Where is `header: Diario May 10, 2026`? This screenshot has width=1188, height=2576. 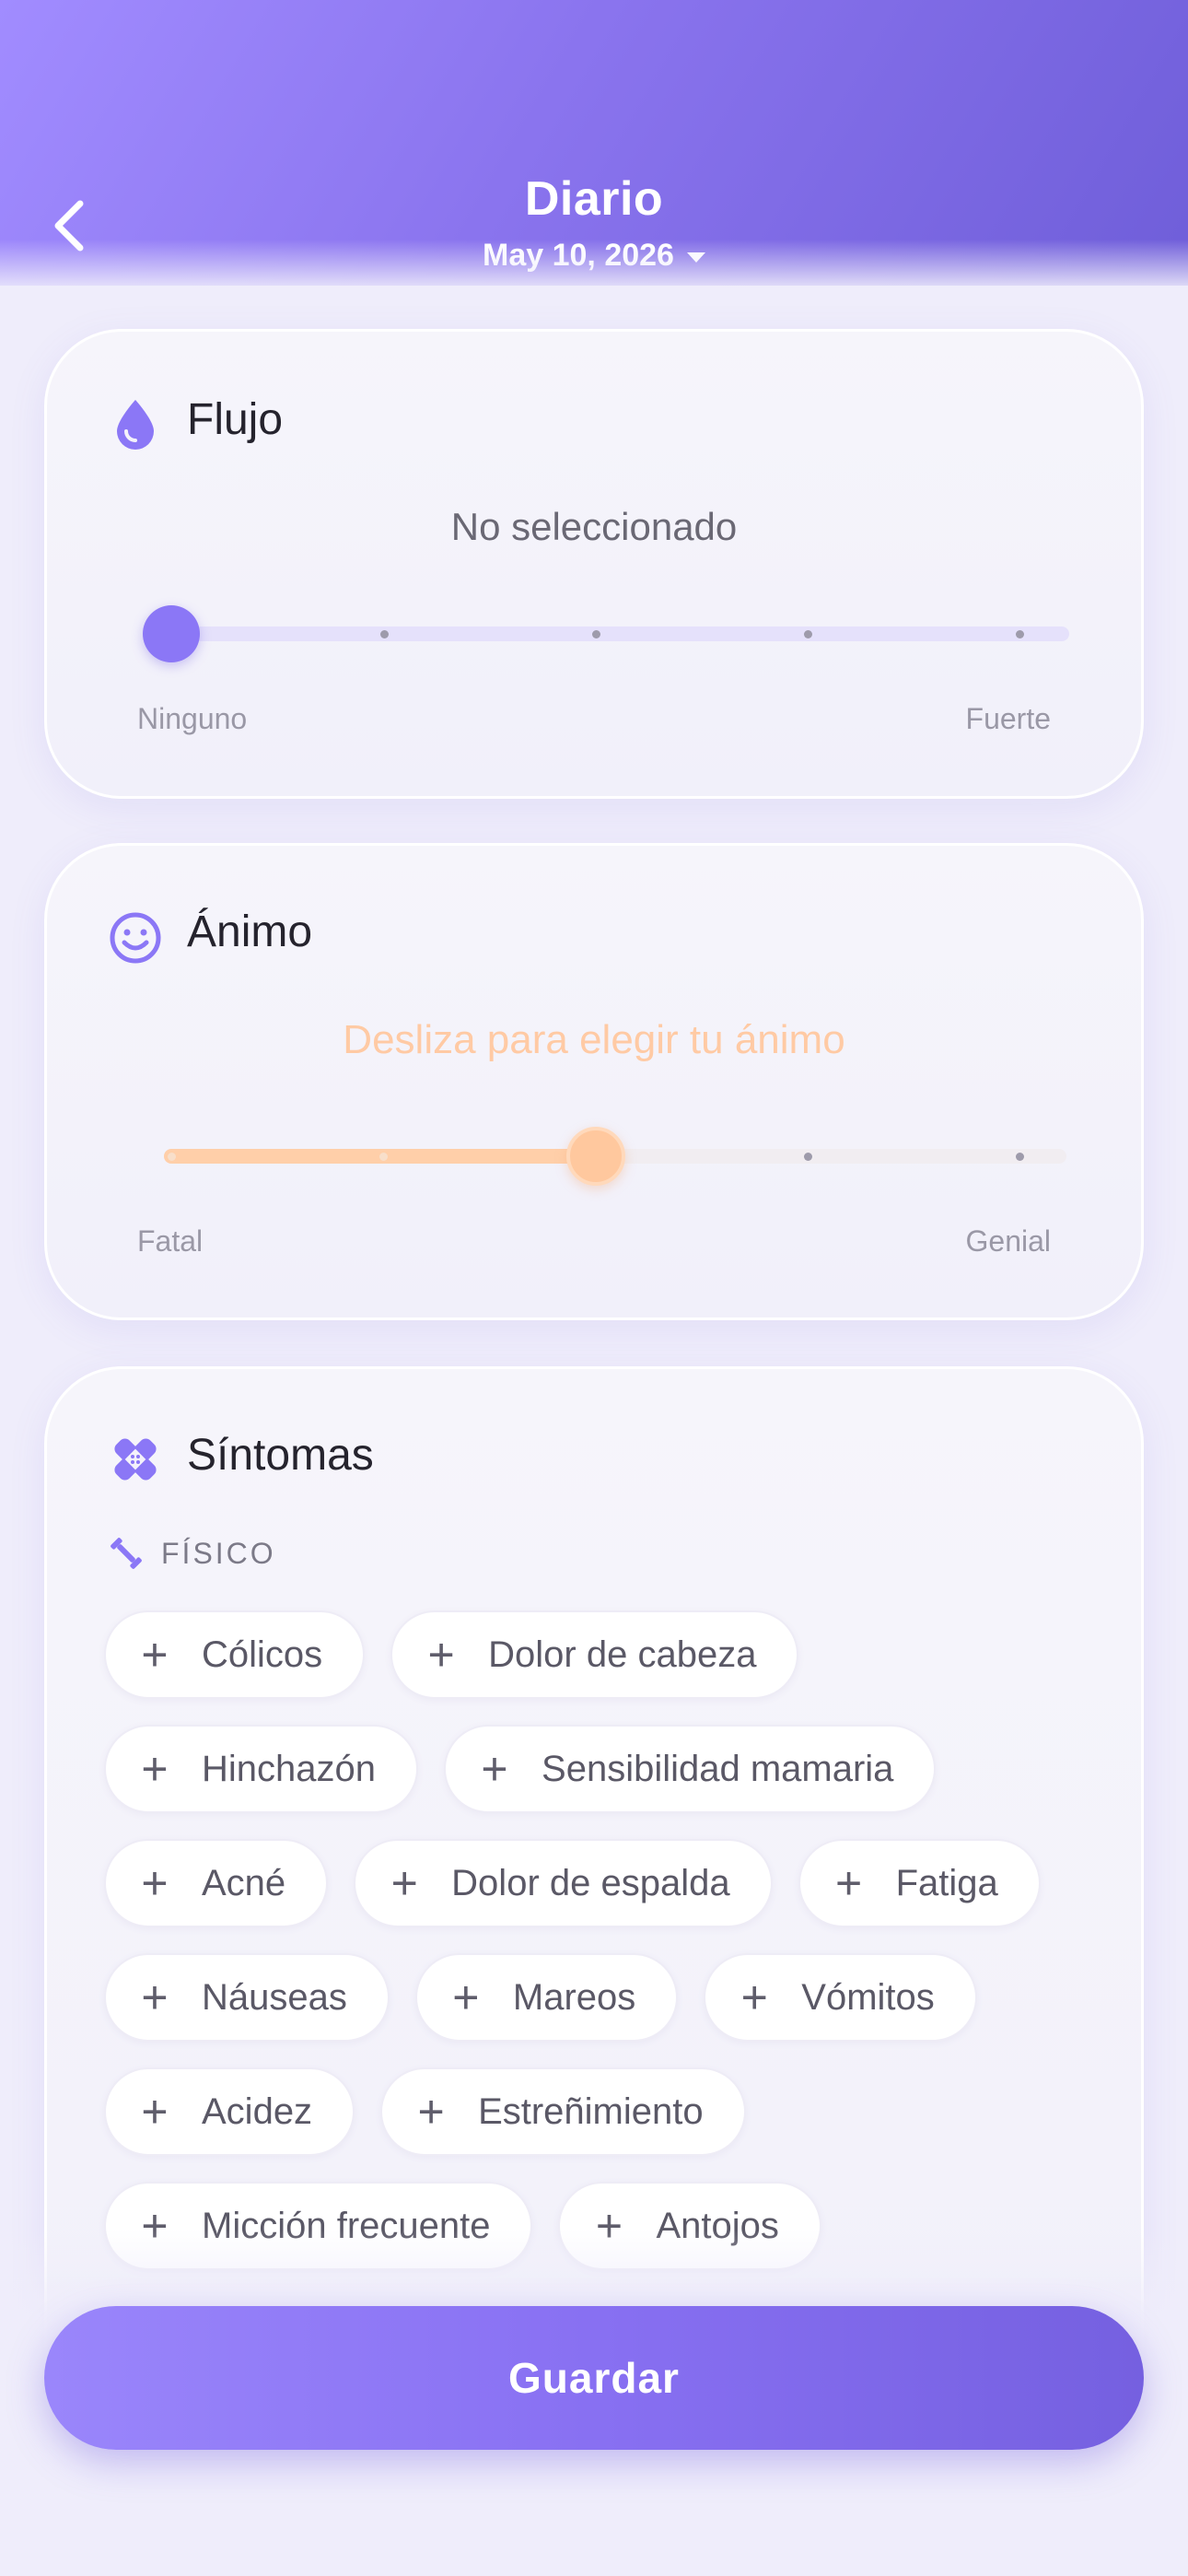
header: Diario May 10, 2026 is located at coordinates (594, 143).